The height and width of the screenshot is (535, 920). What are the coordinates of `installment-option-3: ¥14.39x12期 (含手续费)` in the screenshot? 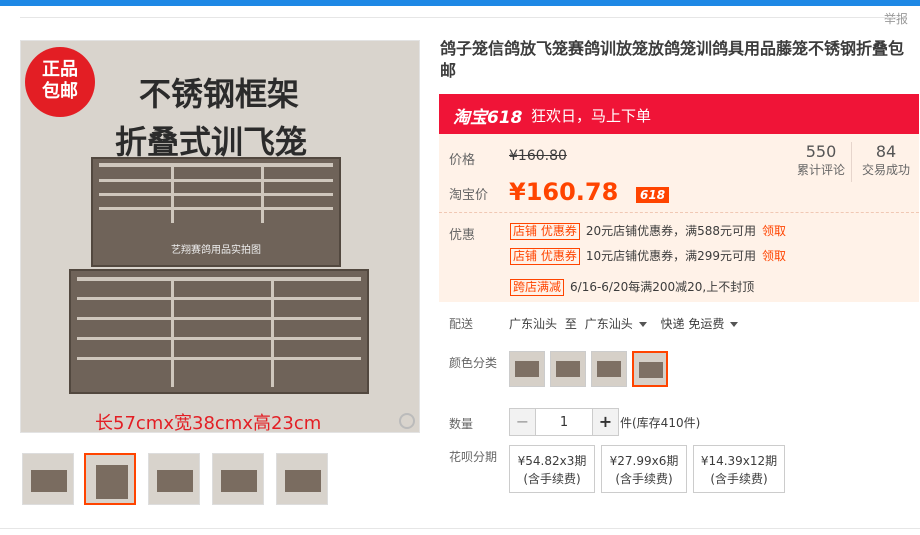 It's located at (739, 469).